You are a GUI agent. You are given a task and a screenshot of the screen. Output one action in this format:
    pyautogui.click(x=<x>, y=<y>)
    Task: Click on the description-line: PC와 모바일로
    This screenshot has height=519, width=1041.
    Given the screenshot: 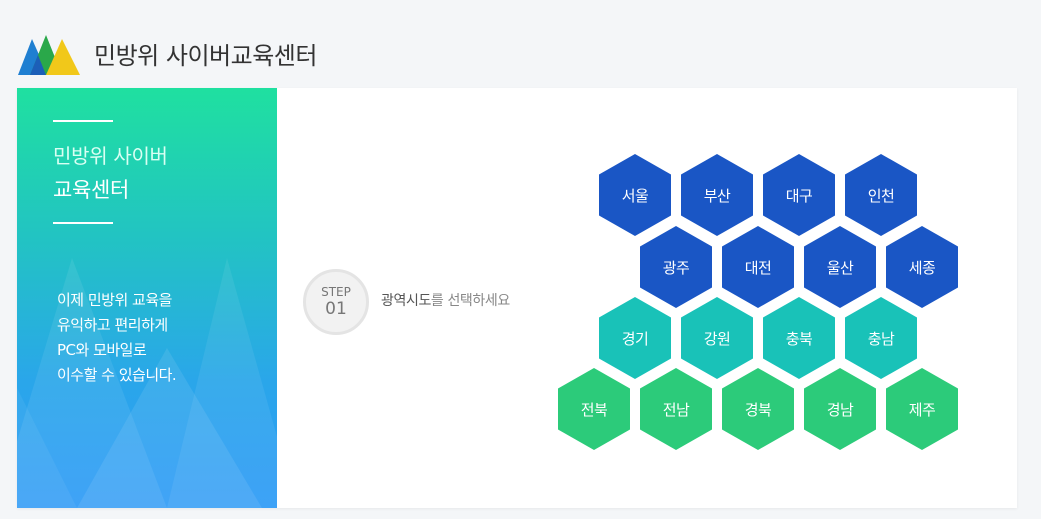 What is the action you would take?
    pyautogui.click(x=102, y=350)
    